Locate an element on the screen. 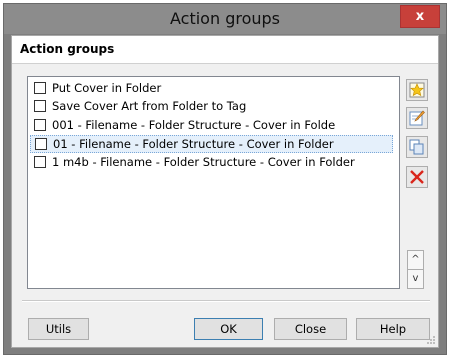  title-bar: Action groups x is located at coordinates (225, 19).